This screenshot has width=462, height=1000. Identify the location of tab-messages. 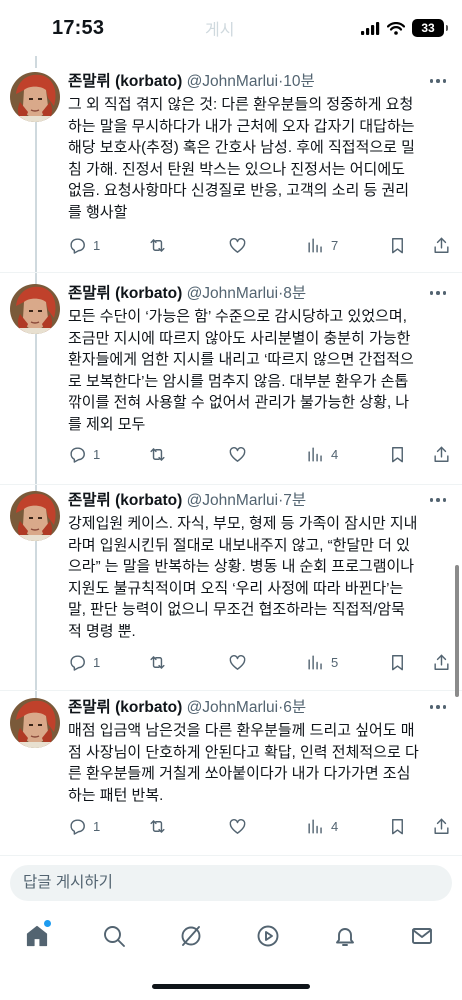
(424, 938).